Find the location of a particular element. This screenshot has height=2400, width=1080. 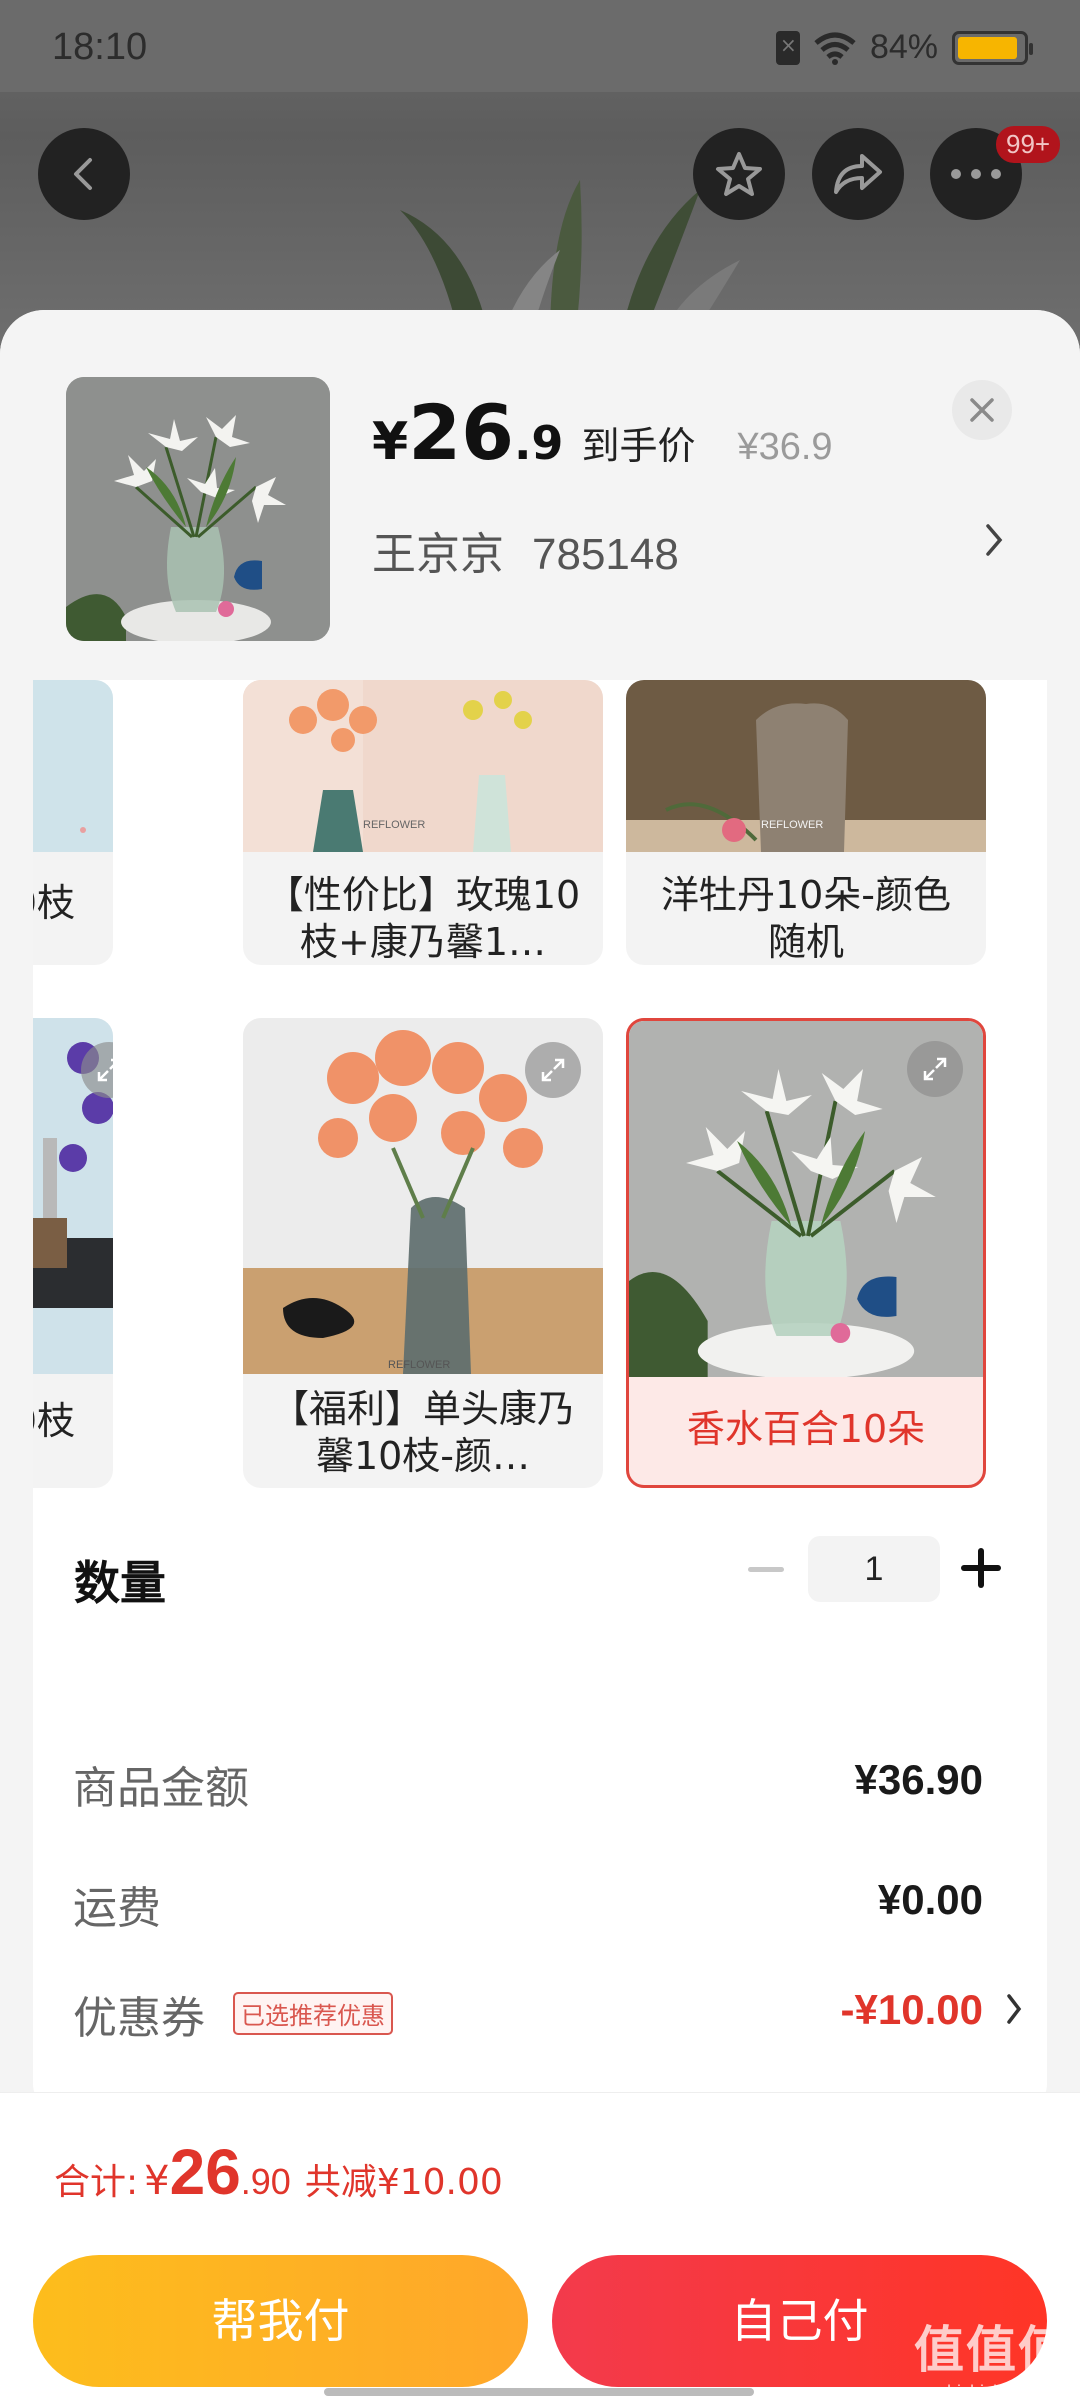

close-icon is located at coordinates (982, 410).